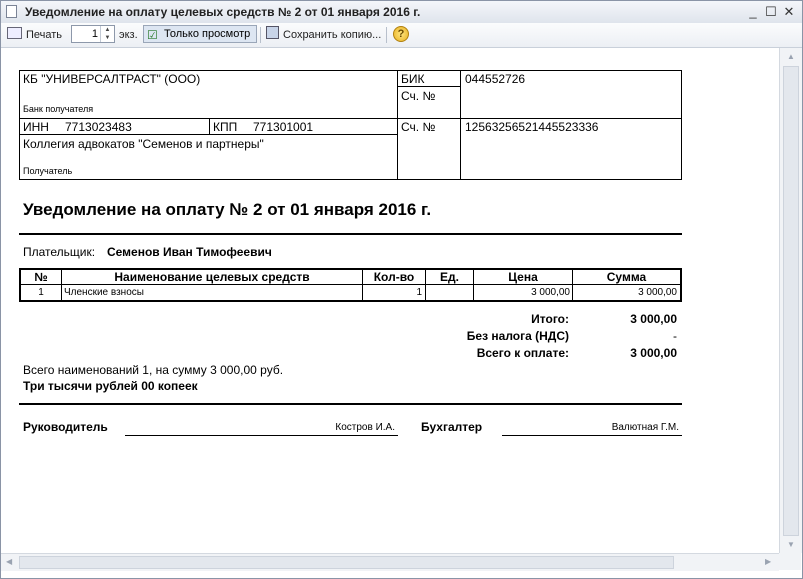 This screenshot has width=803, height=579. I want to click on row-sum: 3 000,00, so click(657, 292).